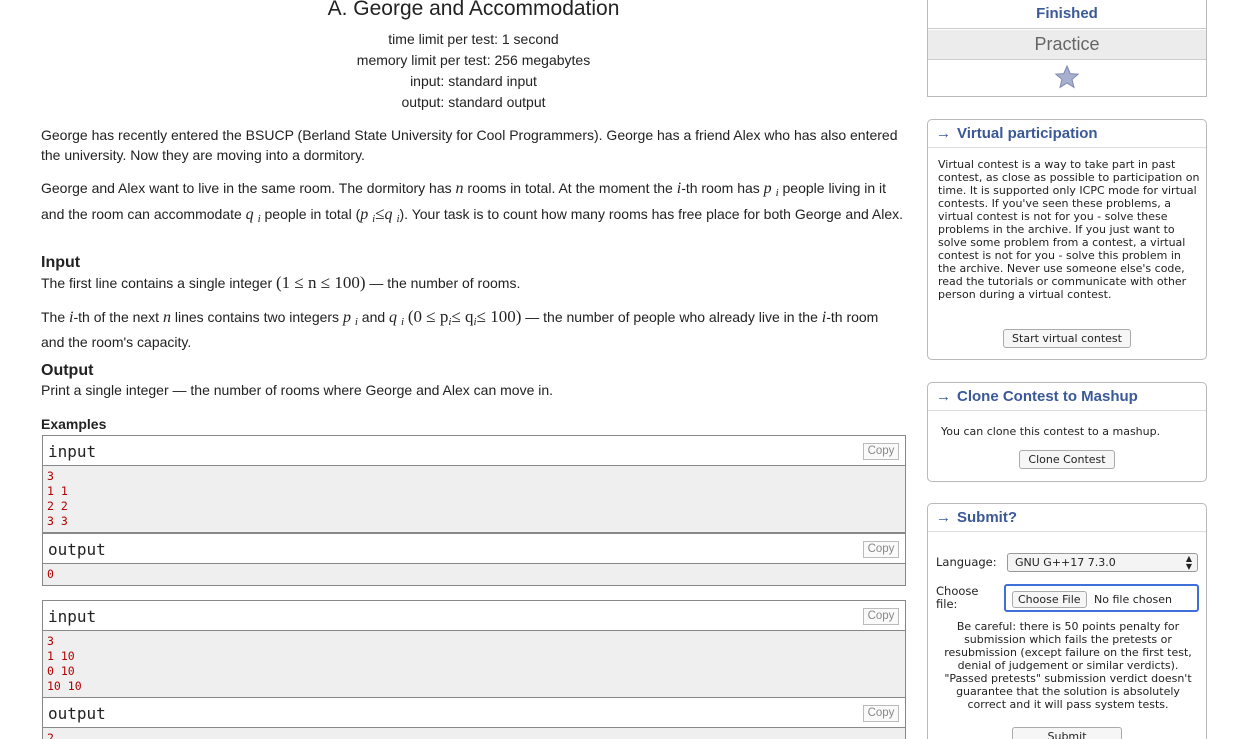  I want to click on sample-input-2: input Copy 3 1 10 0 10 10 10, so click(474, 649).